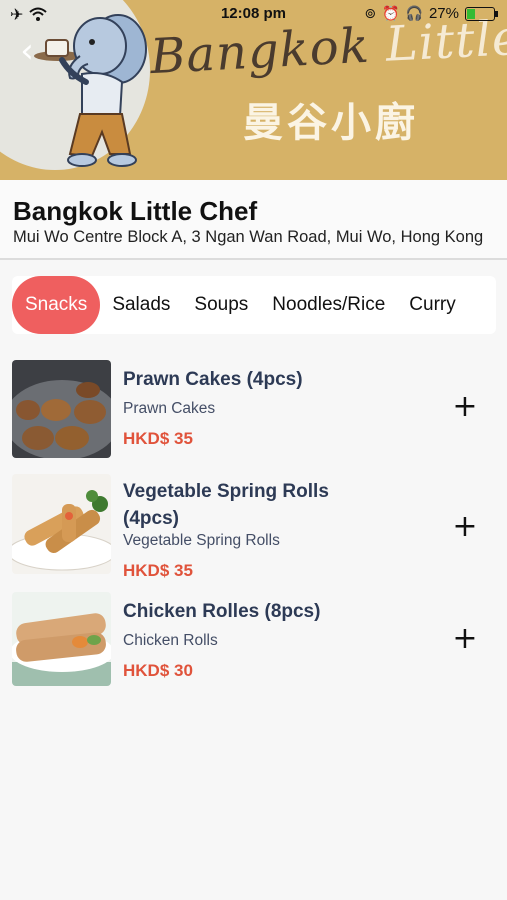 This screenshot has height=900, width=507. Describe the element at coordinates (331, 123) in the screenshot. I see `banner-chinese-title: 曼谷小廚` at that location.